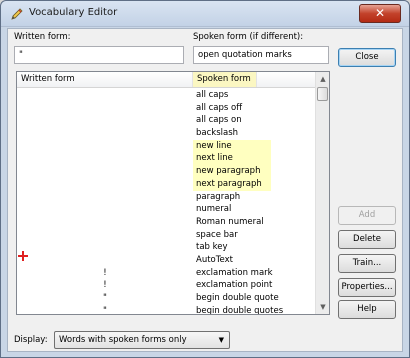 This screenshot has height=358, width=410. Describe the element at coordinates (234, 285) in the screenshot. I see `list-item-spoken-form: exclamation point` at that location.